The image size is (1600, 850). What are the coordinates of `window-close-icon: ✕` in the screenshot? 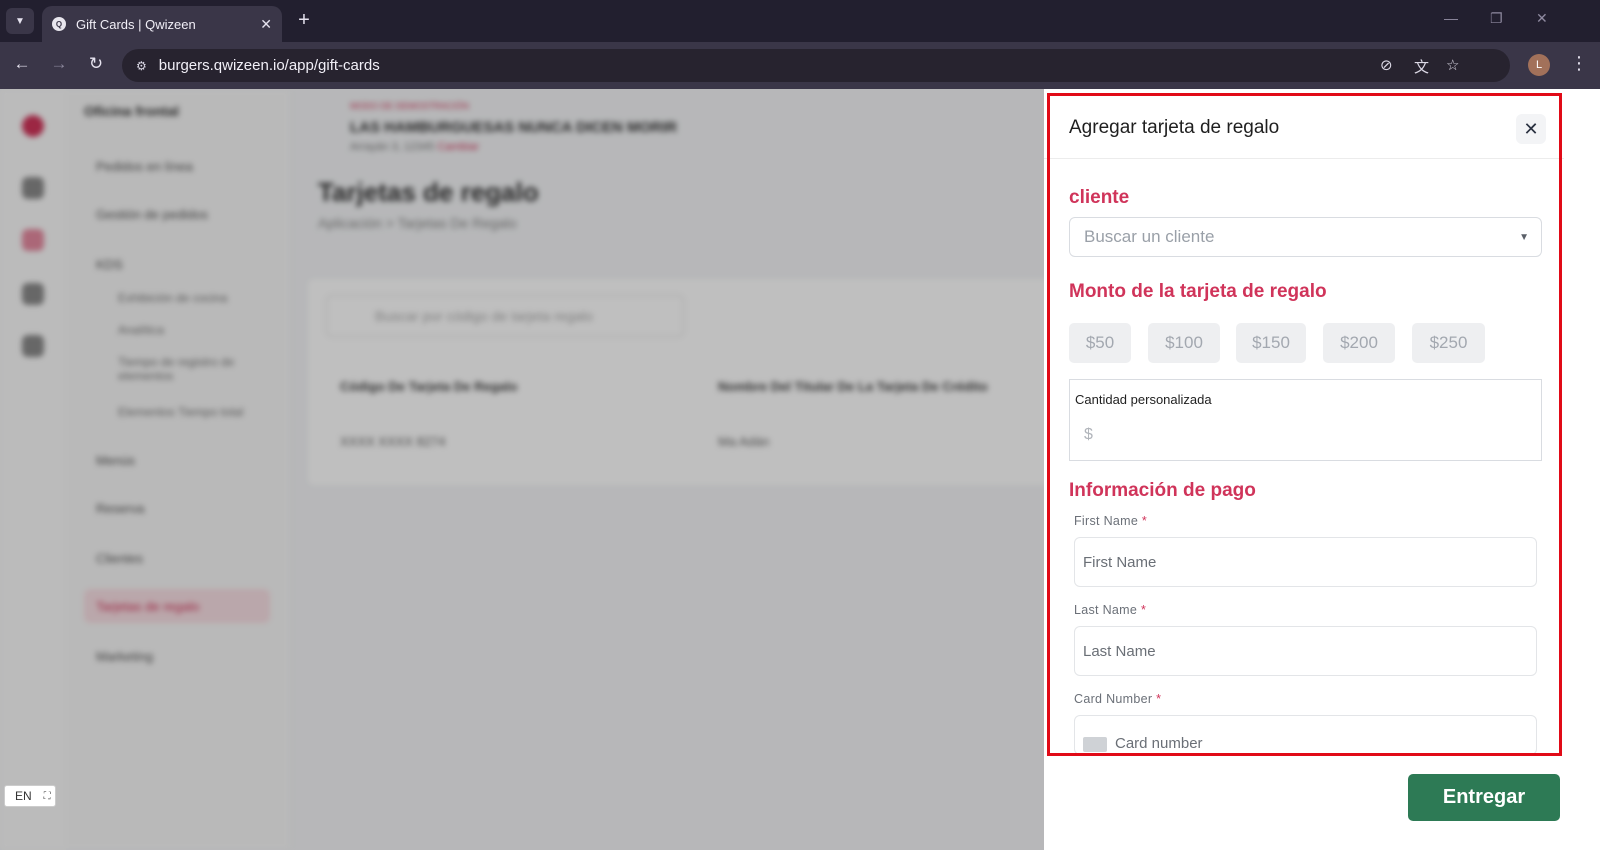 It's located at (1542, 18).